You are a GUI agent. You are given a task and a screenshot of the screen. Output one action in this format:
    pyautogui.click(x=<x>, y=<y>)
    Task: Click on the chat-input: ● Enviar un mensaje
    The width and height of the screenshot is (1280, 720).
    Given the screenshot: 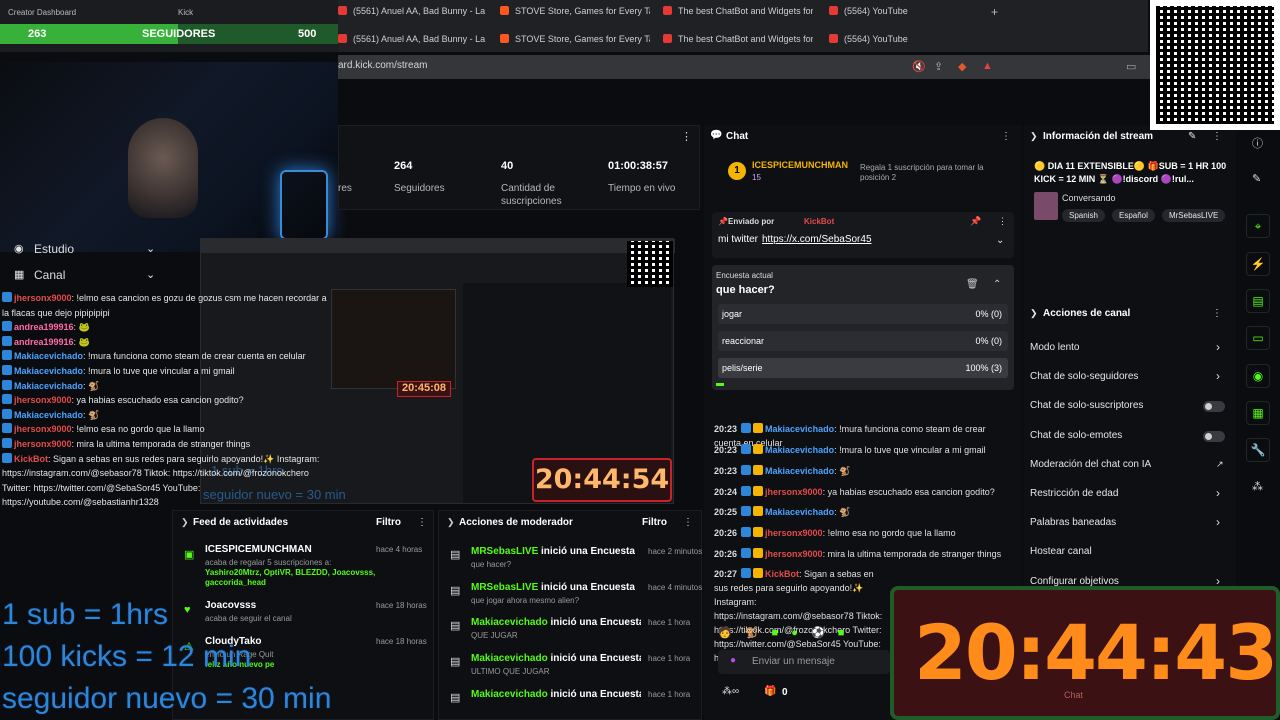 What is the action you would take?
    pyautogui.click(x=804, y=662)
    